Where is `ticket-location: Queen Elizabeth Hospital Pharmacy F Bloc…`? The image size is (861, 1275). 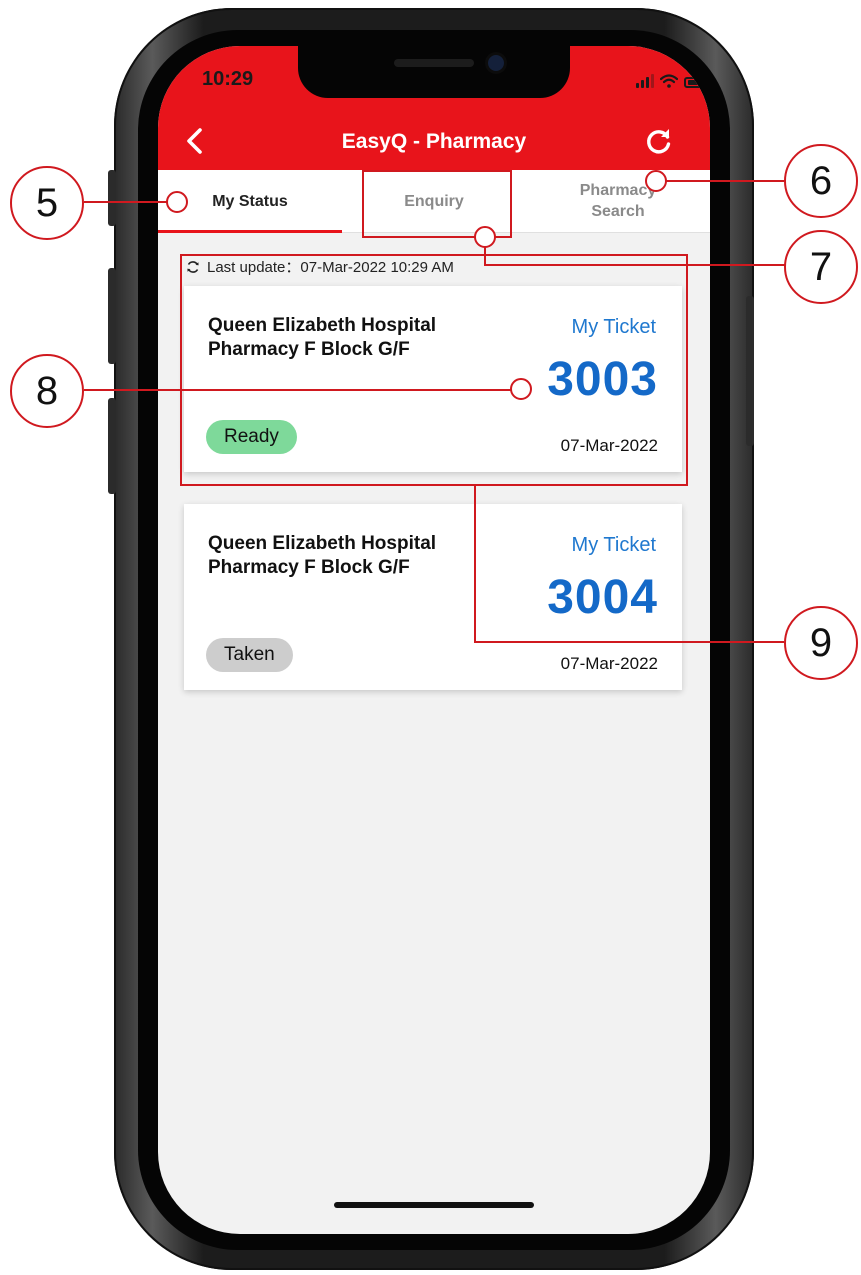 ticket-location: Queen Elizabeth Hospital Pharmacy F Bloc… is located at coordinates (322, 555).